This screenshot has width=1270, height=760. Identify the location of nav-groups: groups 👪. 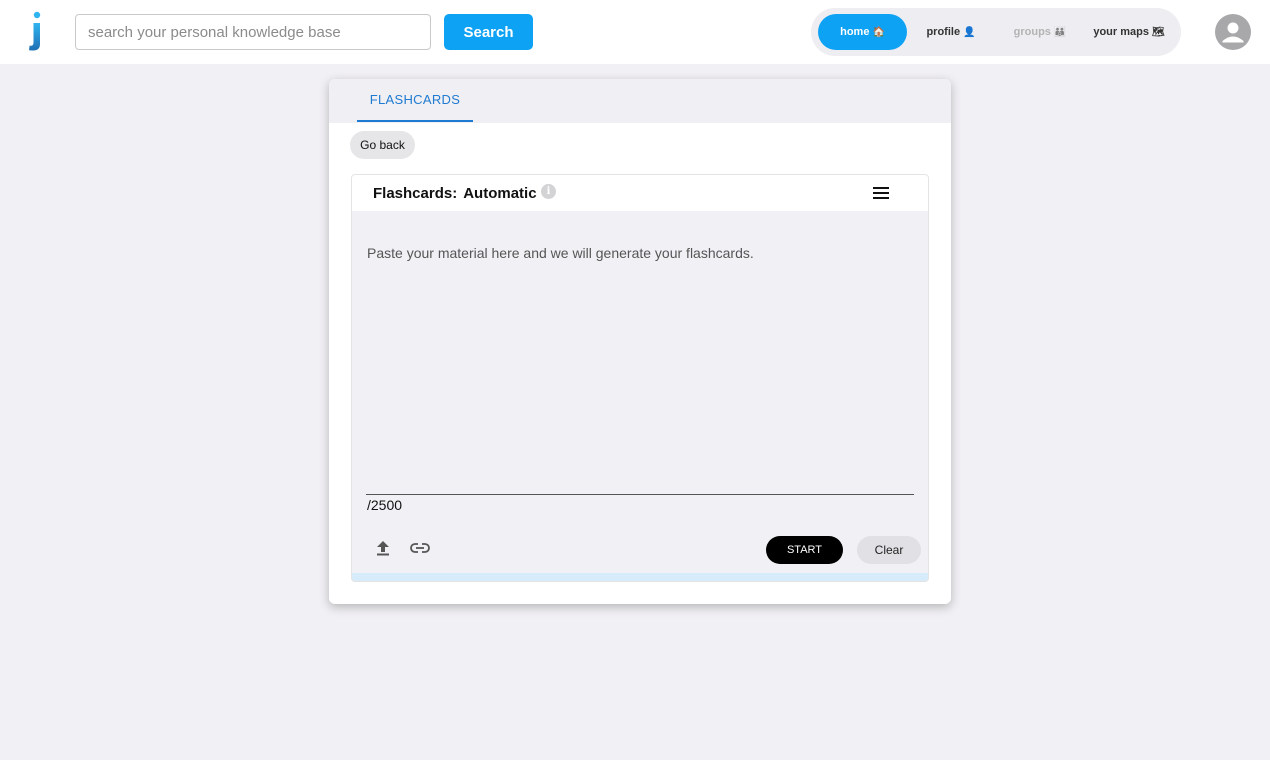
(1040, 32).